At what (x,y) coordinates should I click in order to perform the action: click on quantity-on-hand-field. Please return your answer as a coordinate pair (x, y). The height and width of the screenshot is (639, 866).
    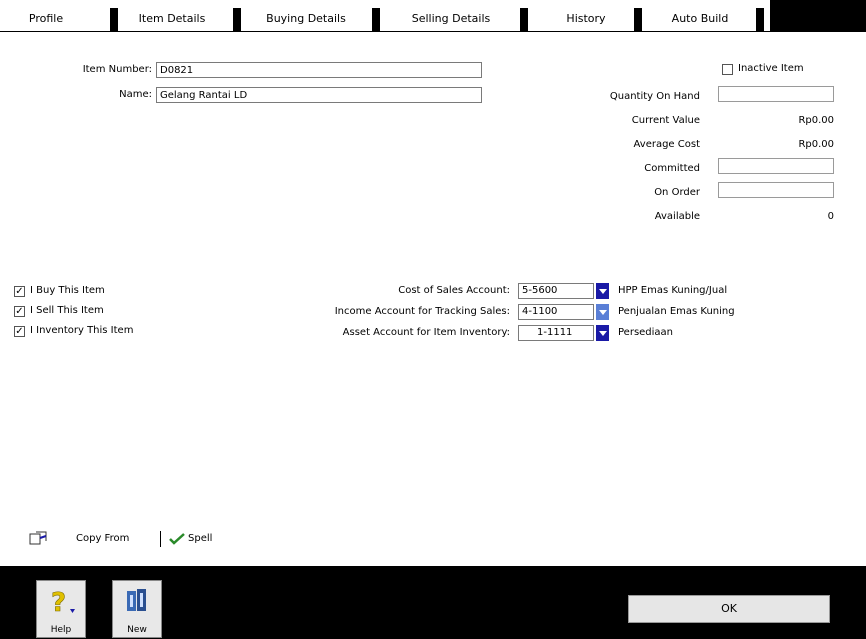
    Looking at the image, I should click on (776, 94).